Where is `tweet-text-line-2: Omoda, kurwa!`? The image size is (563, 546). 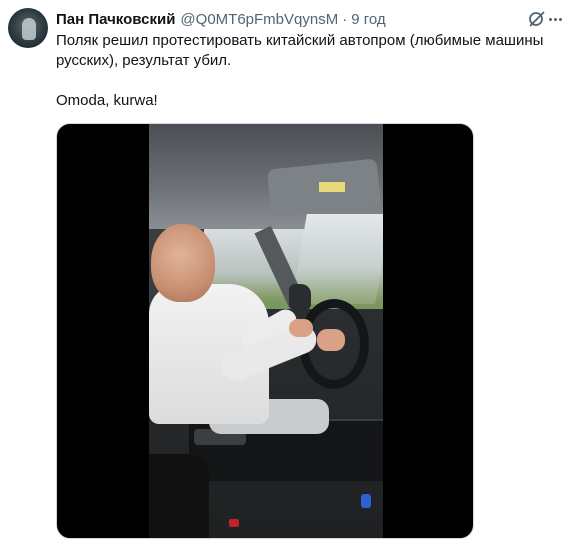 tweet-text-line-2: Omoda, kurwa! is located at coordinates (107, 100).